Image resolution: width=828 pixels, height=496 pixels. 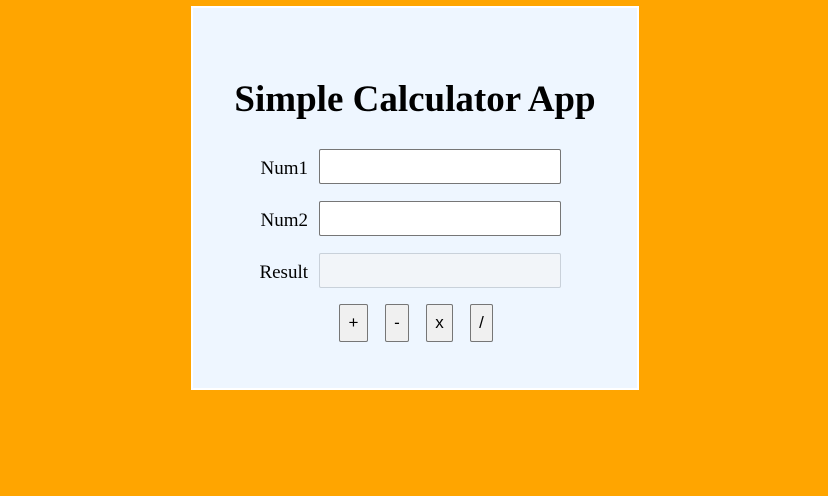 I want to click on multiply-button: x, so click(x=439, y=323).